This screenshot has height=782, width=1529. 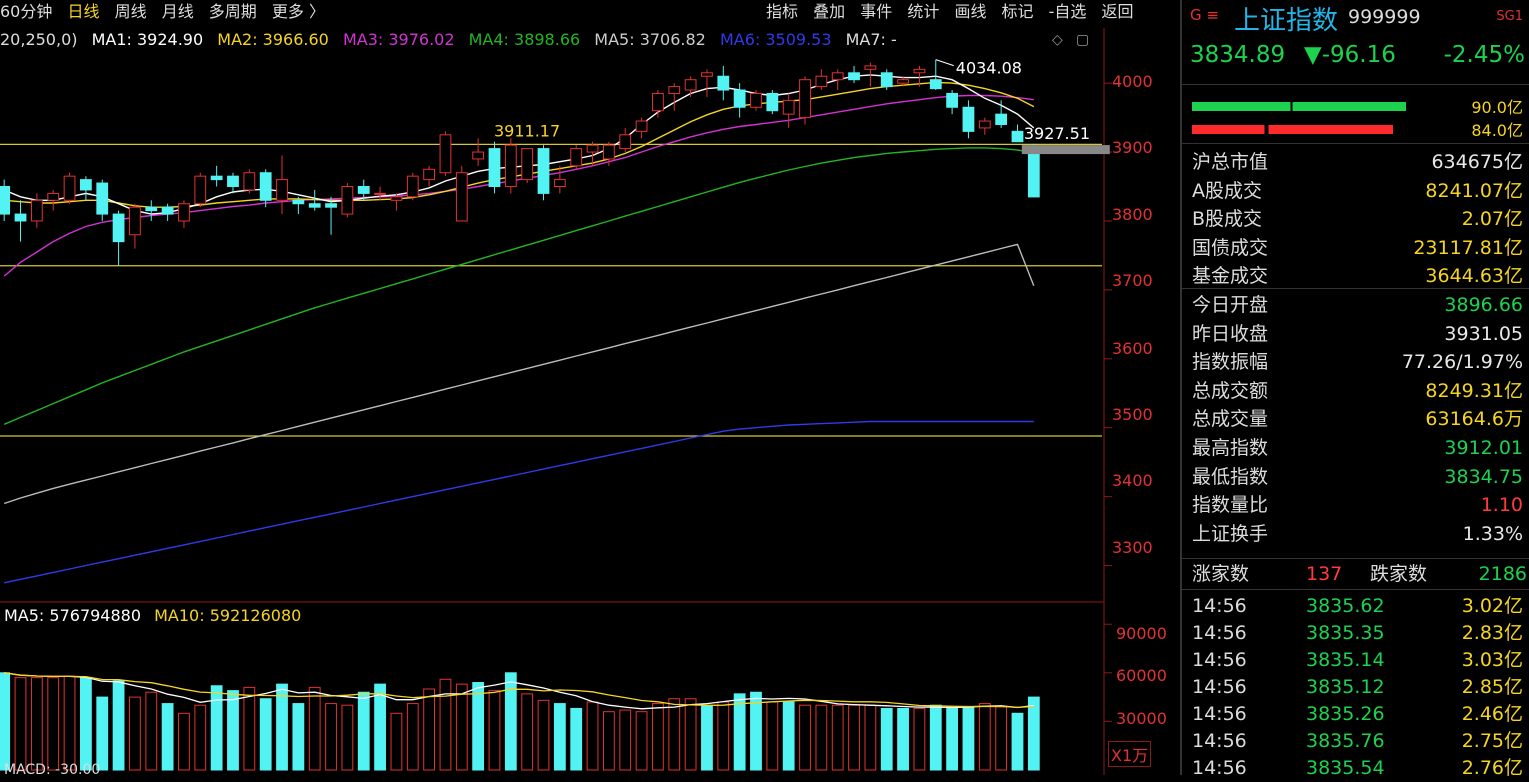 What do you see at coordinates (1230, 362) in the screenshot?
I see `stat-label: 指数振幅` at bounding box center [1230, 362].